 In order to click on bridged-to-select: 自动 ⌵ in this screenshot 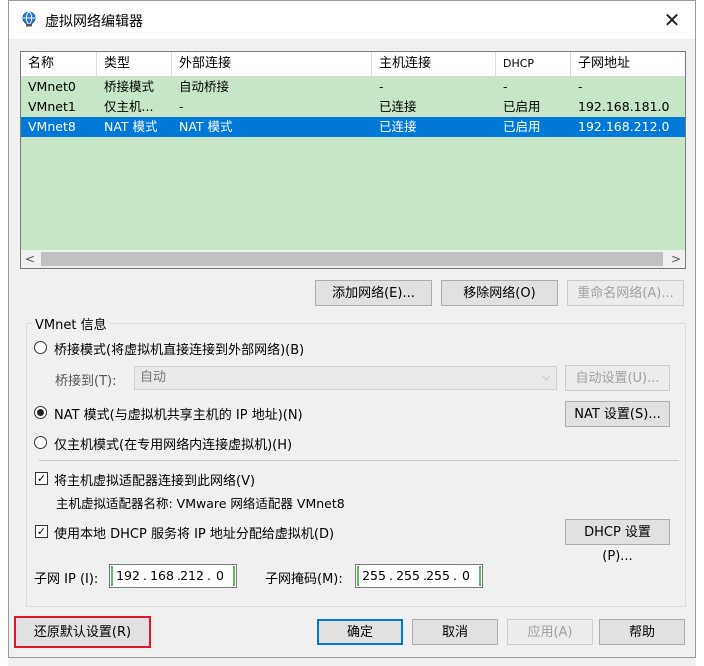, I will do `click(345, 378)`.